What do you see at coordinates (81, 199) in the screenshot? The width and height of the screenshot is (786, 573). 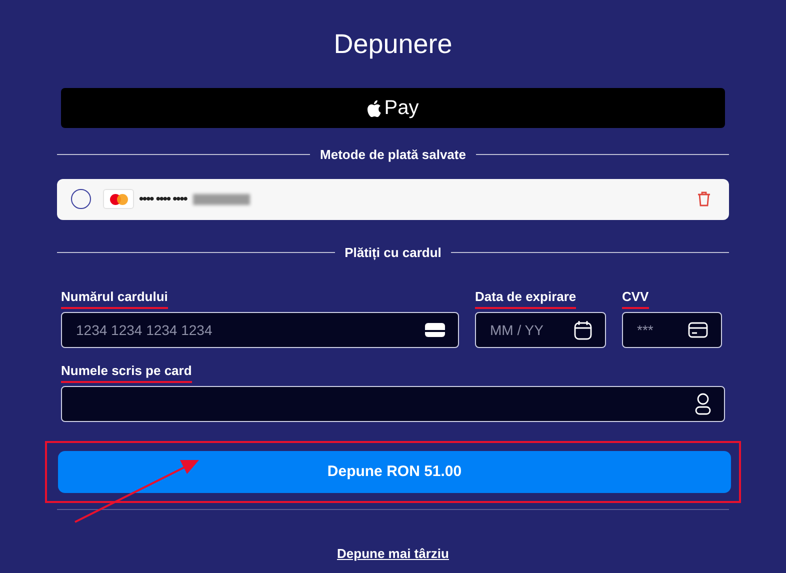 I see `radio-button` at bounding box center [81, 199].